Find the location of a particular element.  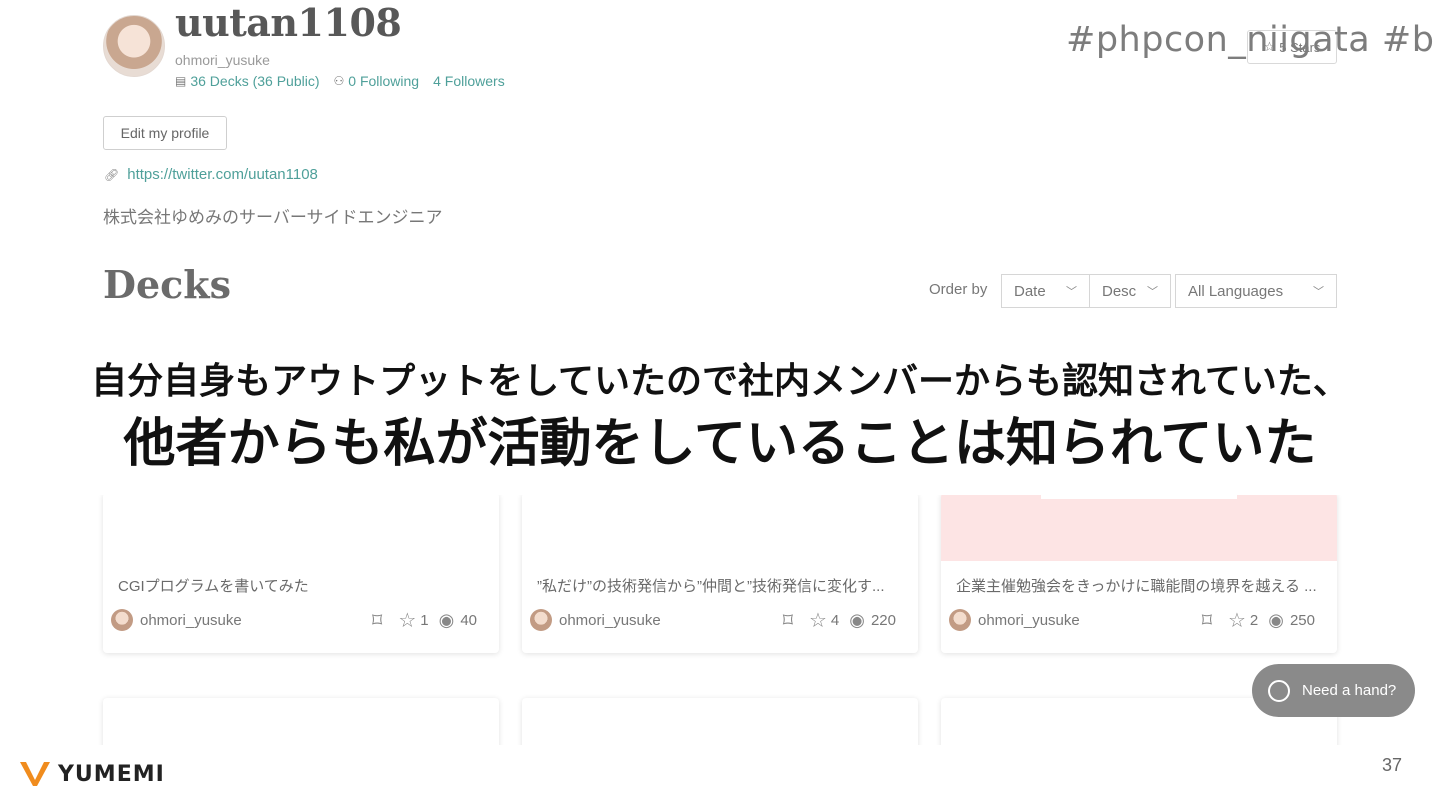

following-link: ⚇ 0 Following is located at coordinates (377, 81).